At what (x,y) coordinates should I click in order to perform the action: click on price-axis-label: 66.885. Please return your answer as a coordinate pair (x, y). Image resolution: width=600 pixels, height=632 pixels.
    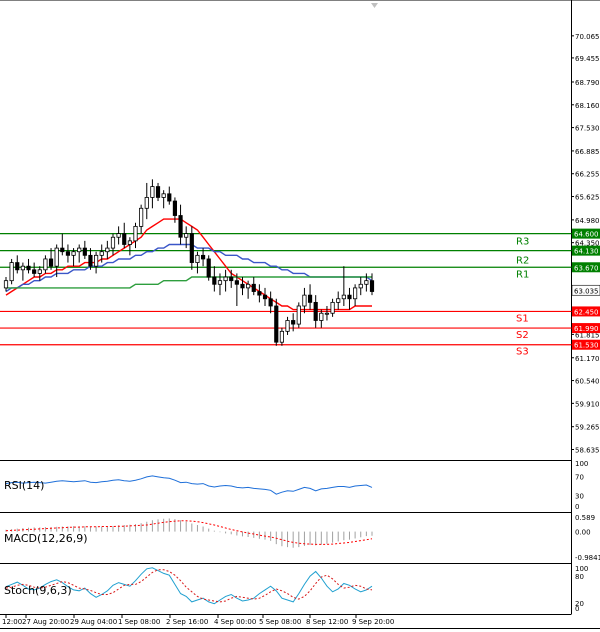
    Looking at the image, I should click on (587, 152).